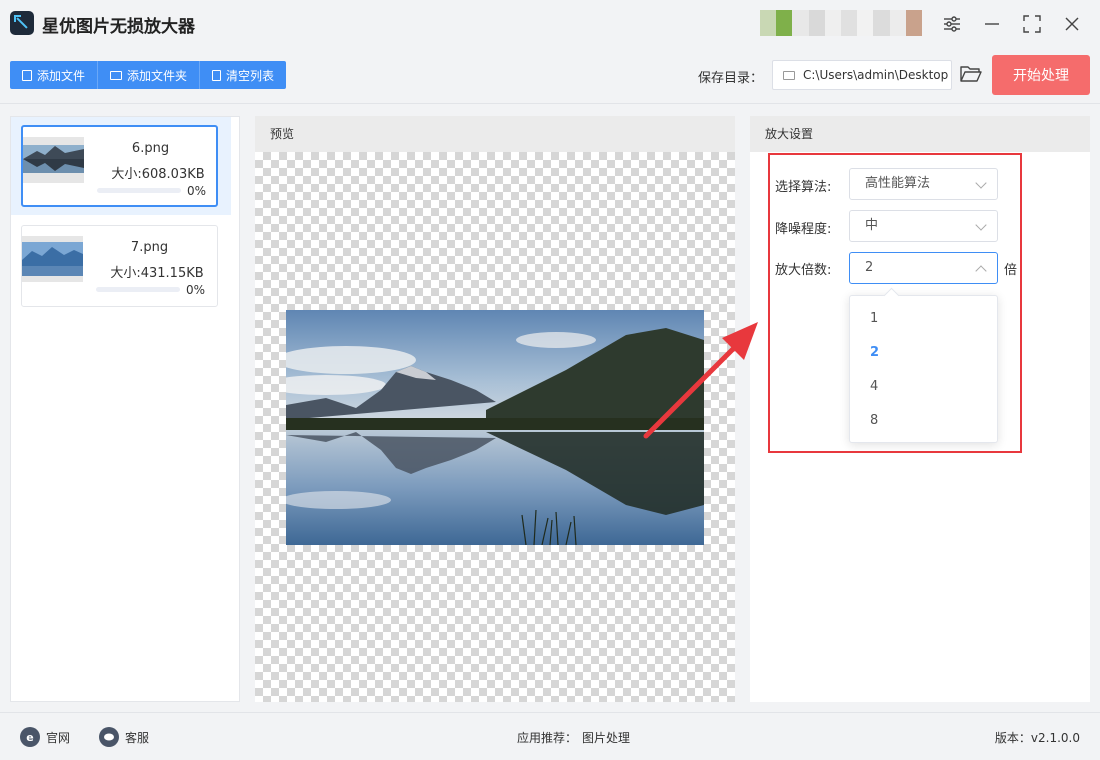 This screenshot has width=1100, height=760. Describe the element at coordinates (971, 74) in the screenshot. I see `open-folder-icon` at that location.